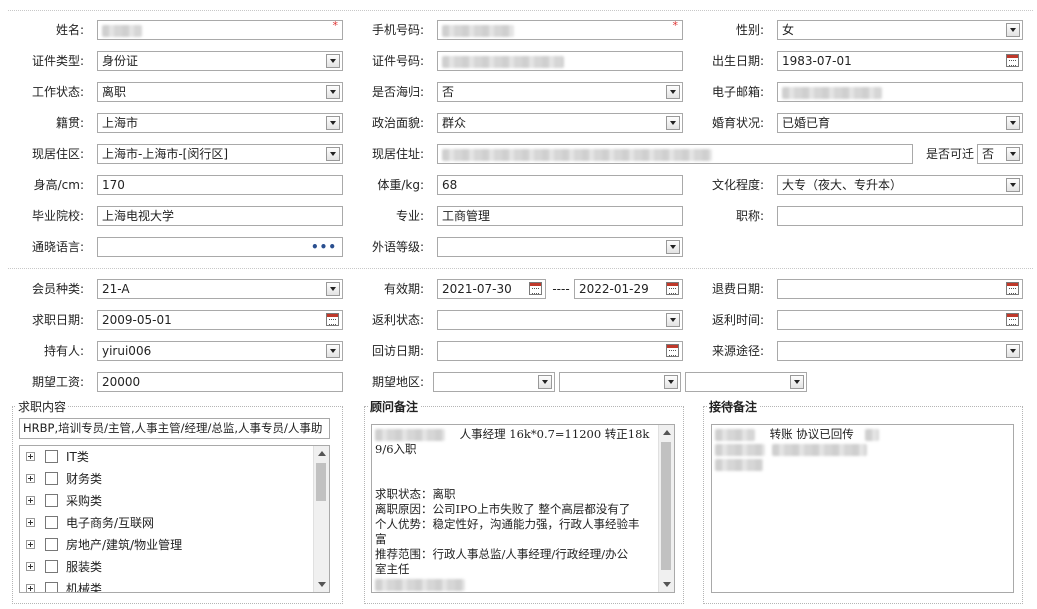 This screenshot has width=1037, height=609. I want to click on relocate-select: 否, so click(1000, 154).